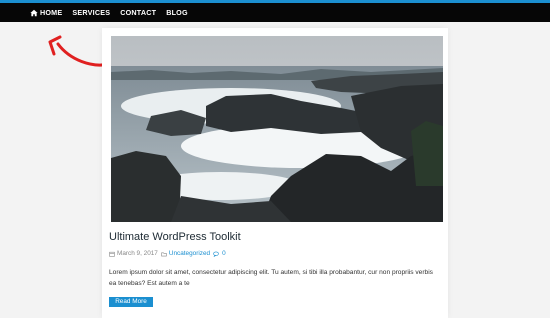  Describe the element at coordinates (112, 254) in the screenshot. I see `calendar-icon` at that location.